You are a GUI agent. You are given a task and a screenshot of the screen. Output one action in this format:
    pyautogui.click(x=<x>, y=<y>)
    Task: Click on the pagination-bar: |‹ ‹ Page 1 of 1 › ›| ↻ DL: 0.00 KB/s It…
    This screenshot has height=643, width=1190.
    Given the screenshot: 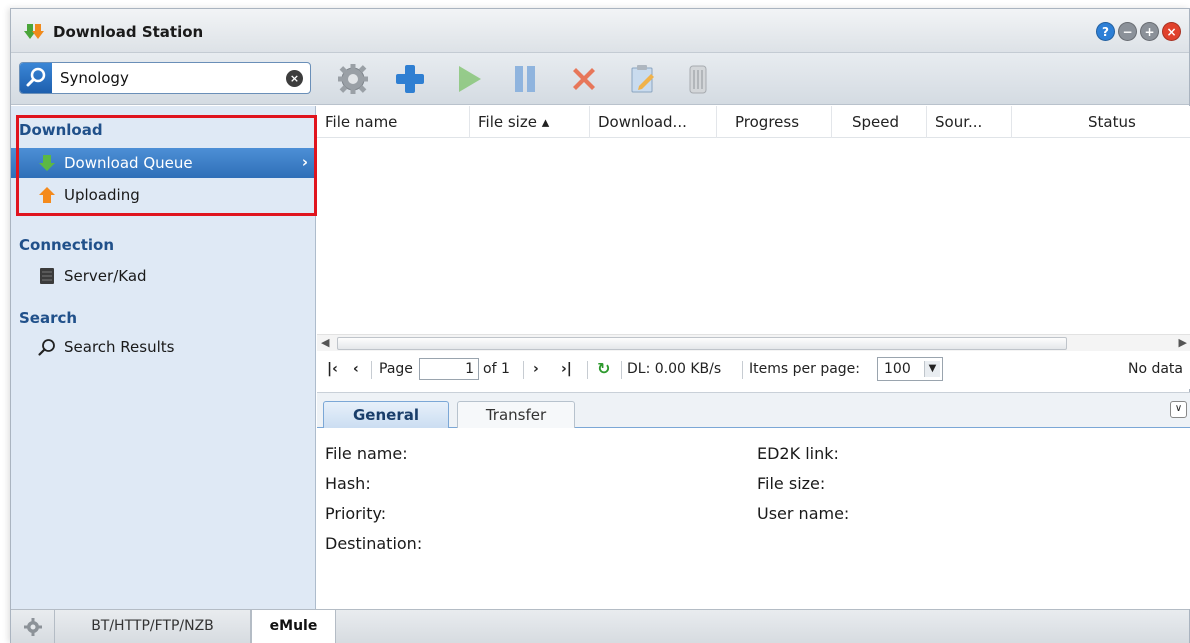 What is the action you would take?
    pyautogui.click(x=753, y=370)
    